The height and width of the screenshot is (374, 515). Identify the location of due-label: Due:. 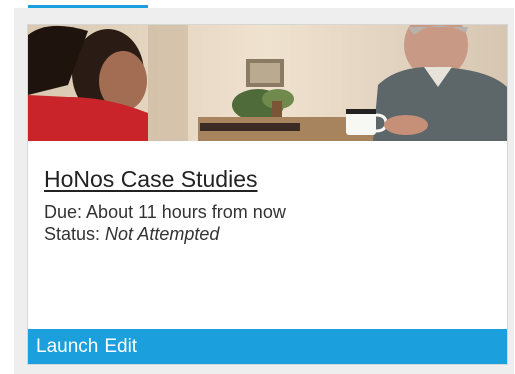
(63, 212).